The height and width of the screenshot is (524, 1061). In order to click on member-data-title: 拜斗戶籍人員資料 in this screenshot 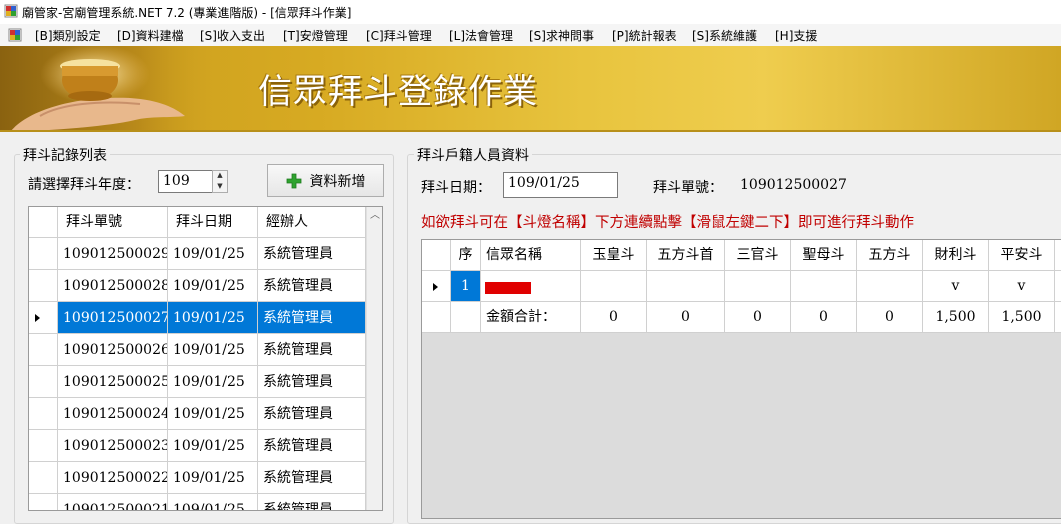, I will do `click(473, 155)`.